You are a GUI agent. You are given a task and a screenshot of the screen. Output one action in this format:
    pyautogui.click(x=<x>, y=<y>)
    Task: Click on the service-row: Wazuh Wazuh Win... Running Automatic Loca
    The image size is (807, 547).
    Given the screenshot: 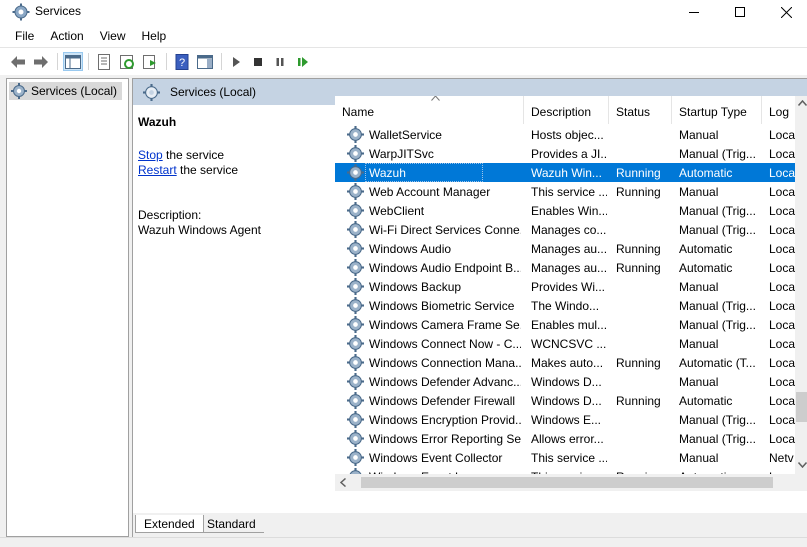 What is the action you would take?
    pyautogui.click(x=565, y=172)
    